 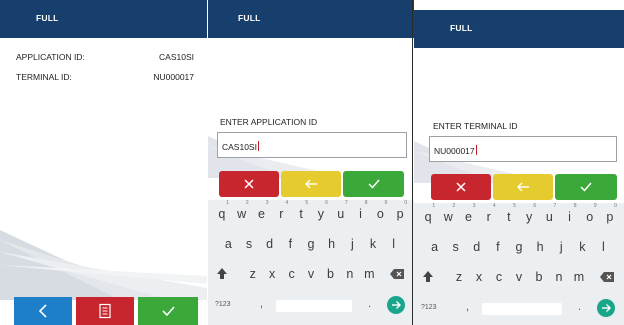 I want to click on key-label: q, so click(x=428, y=217).